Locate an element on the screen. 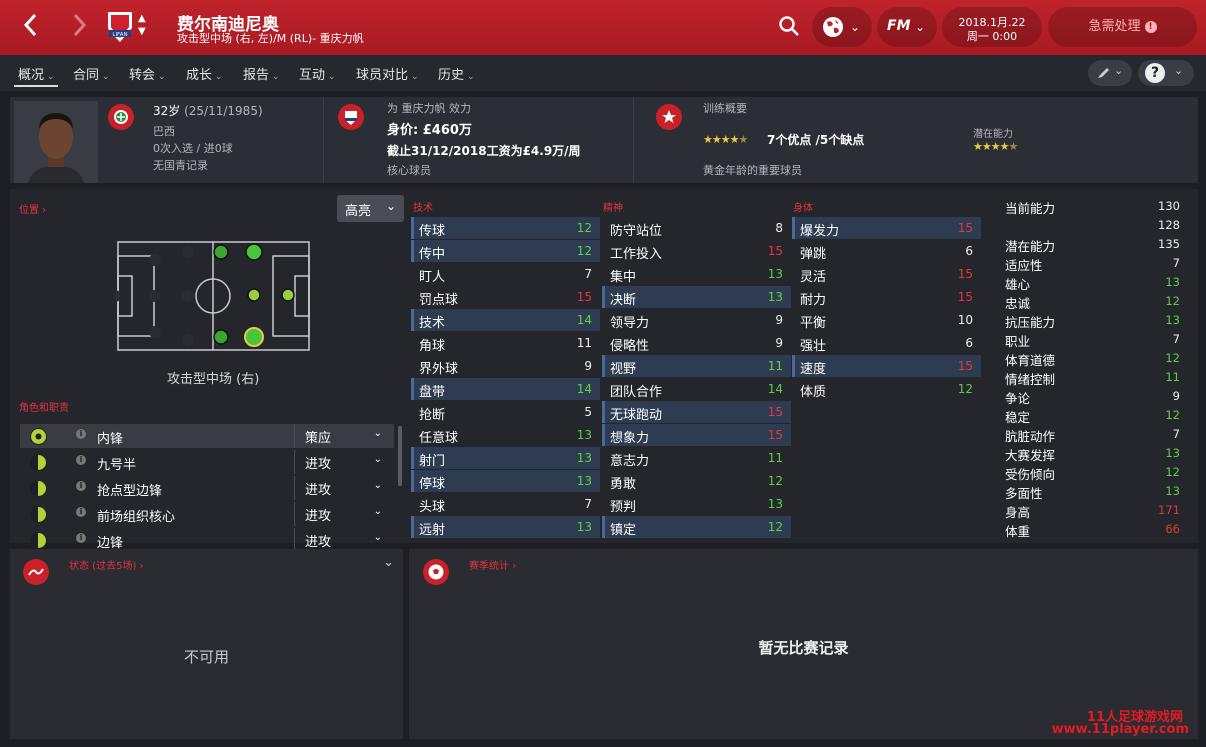  world-button: ⌄ is located at coordinates (842, 27).